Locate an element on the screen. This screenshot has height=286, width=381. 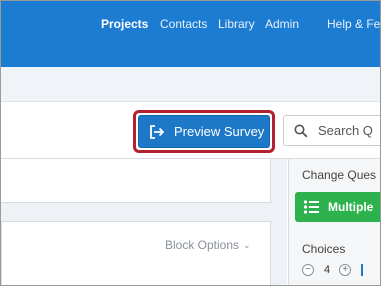
nav-help-feedback: Help & Fe is located at coordinates (353, 24).